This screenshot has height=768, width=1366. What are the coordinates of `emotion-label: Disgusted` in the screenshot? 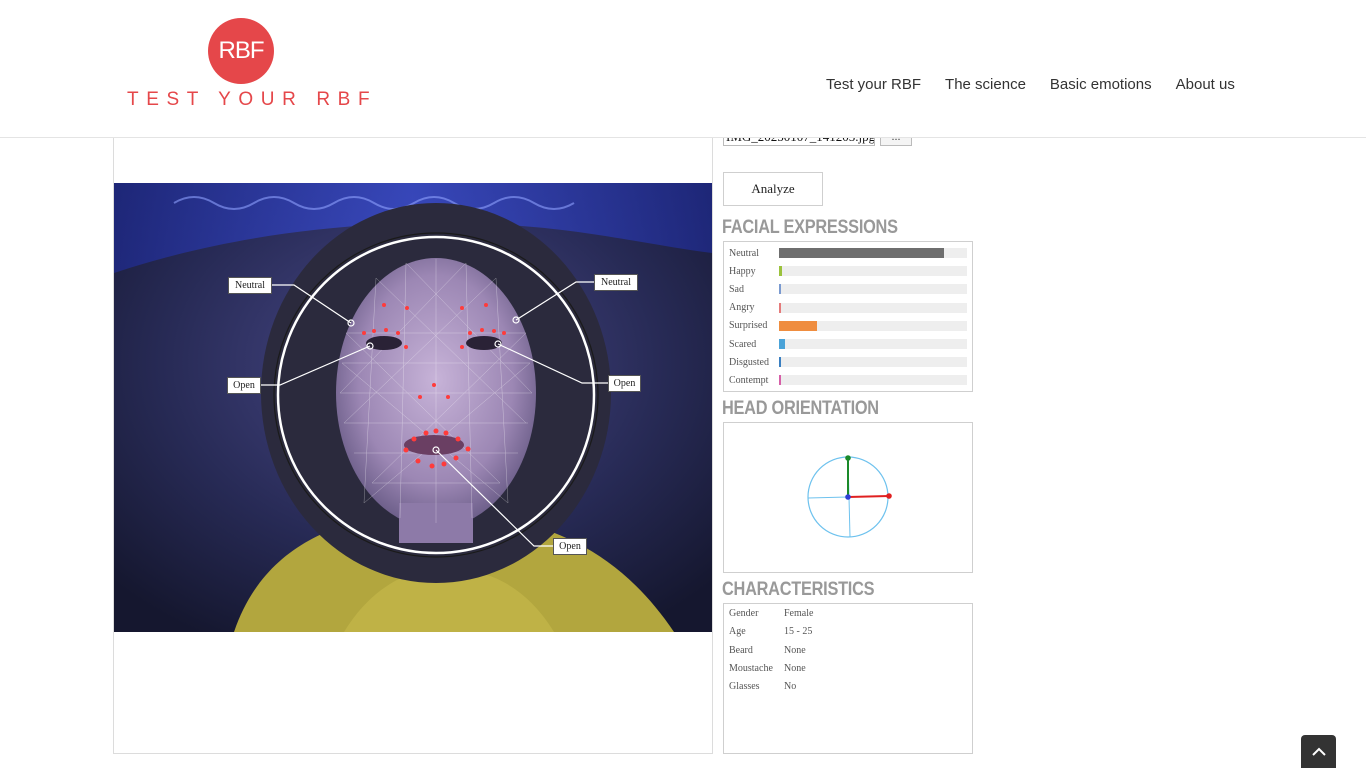 It's located at (749, 362).